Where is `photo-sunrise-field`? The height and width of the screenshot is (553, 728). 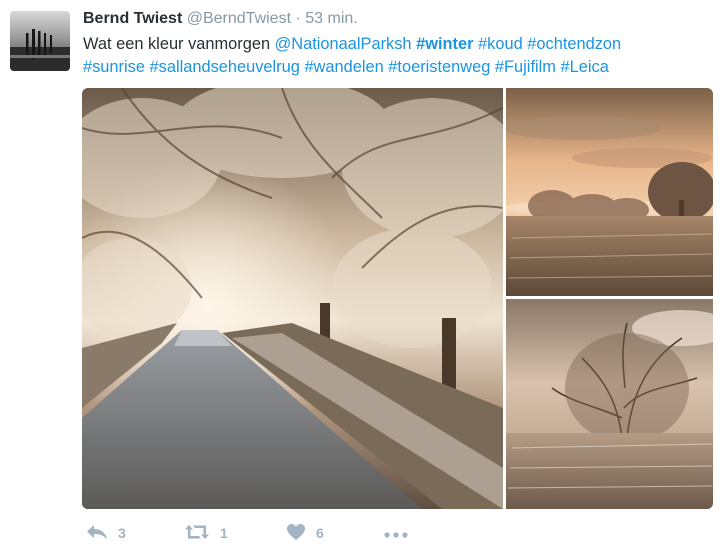 photo-sunrise-field is located at coordinates (607, 192).